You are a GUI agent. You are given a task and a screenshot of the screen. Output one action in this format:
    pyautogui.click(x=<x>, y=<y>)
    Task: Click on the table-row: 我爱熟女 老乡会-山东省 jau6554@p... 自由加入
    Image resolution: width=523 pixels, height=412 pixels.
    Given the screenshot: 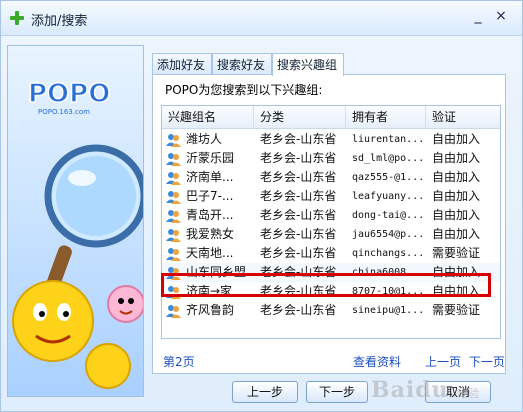 What is the action you would take?
    pyautogui.click(x=331, y=234)
    